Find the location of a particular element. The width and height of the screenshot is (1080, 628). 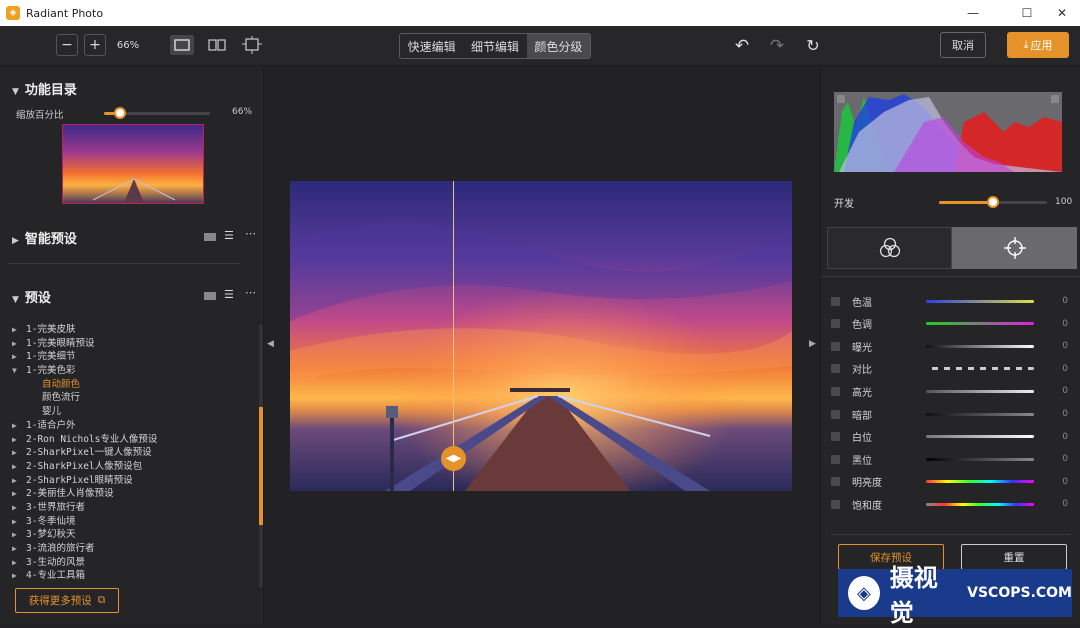

adjustment-row: 暗部 0 is located at coordinates (951, 414).